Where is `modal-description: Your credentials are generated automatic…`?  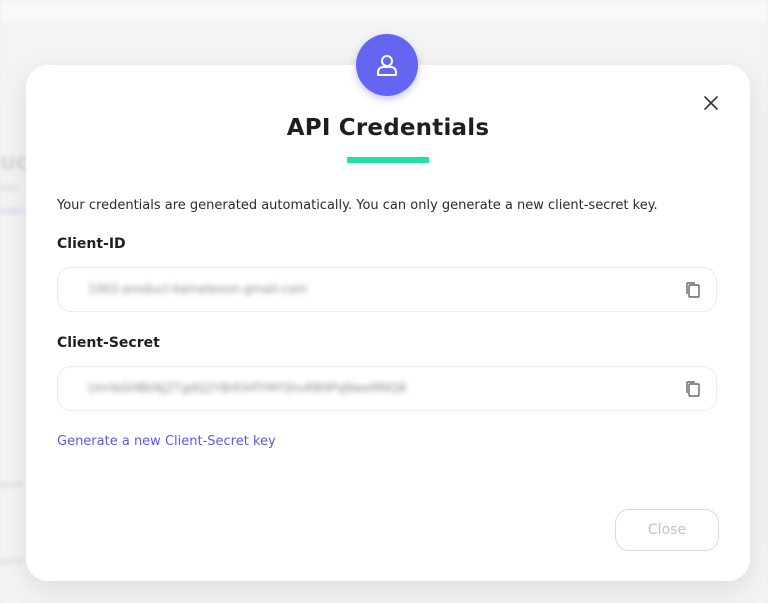 modal-description: Your credentials are generated automatic… is located at coordinates (357, 205).